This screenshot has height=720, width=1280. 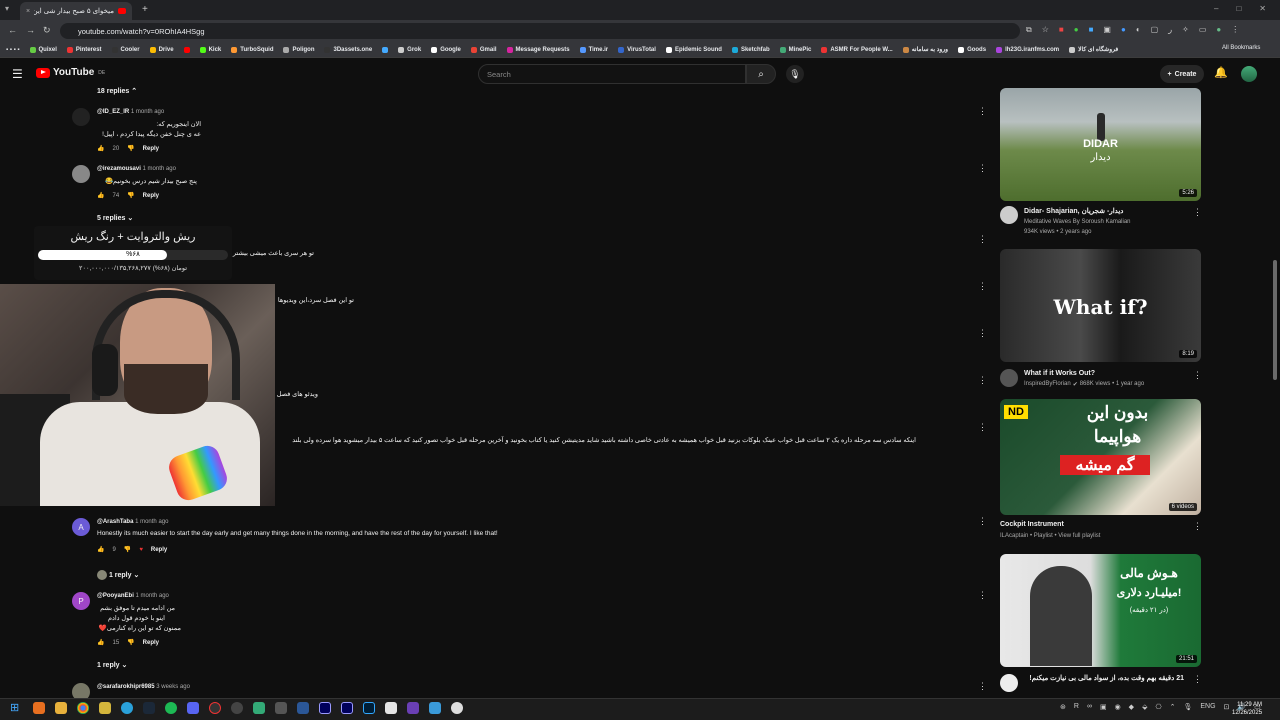 What do you see at coordinates (43, 49) in the screenshot?
I see `bookmark-item: Quixel` at bounding box center [43, 49].